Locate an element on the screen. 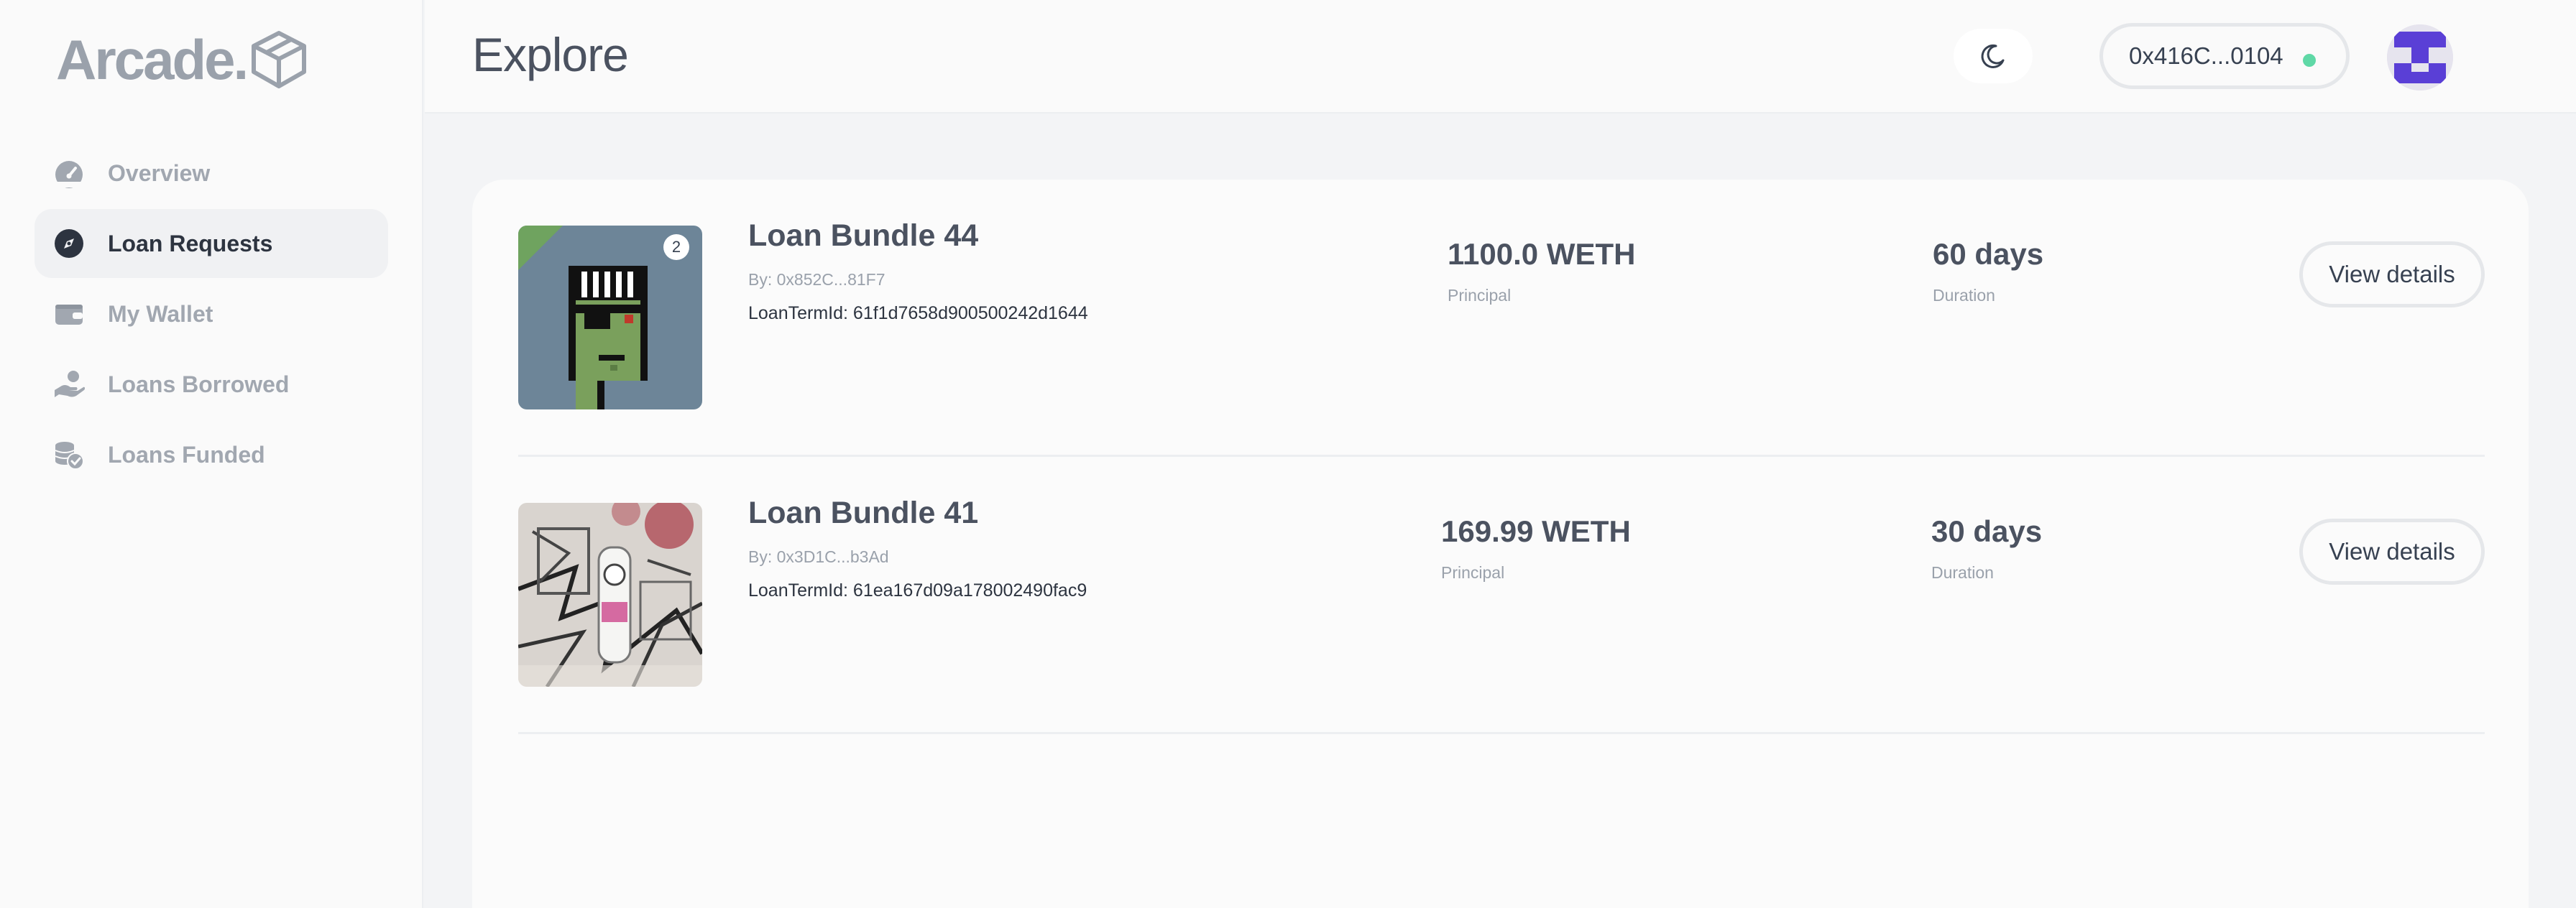 The image size is (2576, 908). arcade-logo: Arcade. is located at coordinates (183, 60).